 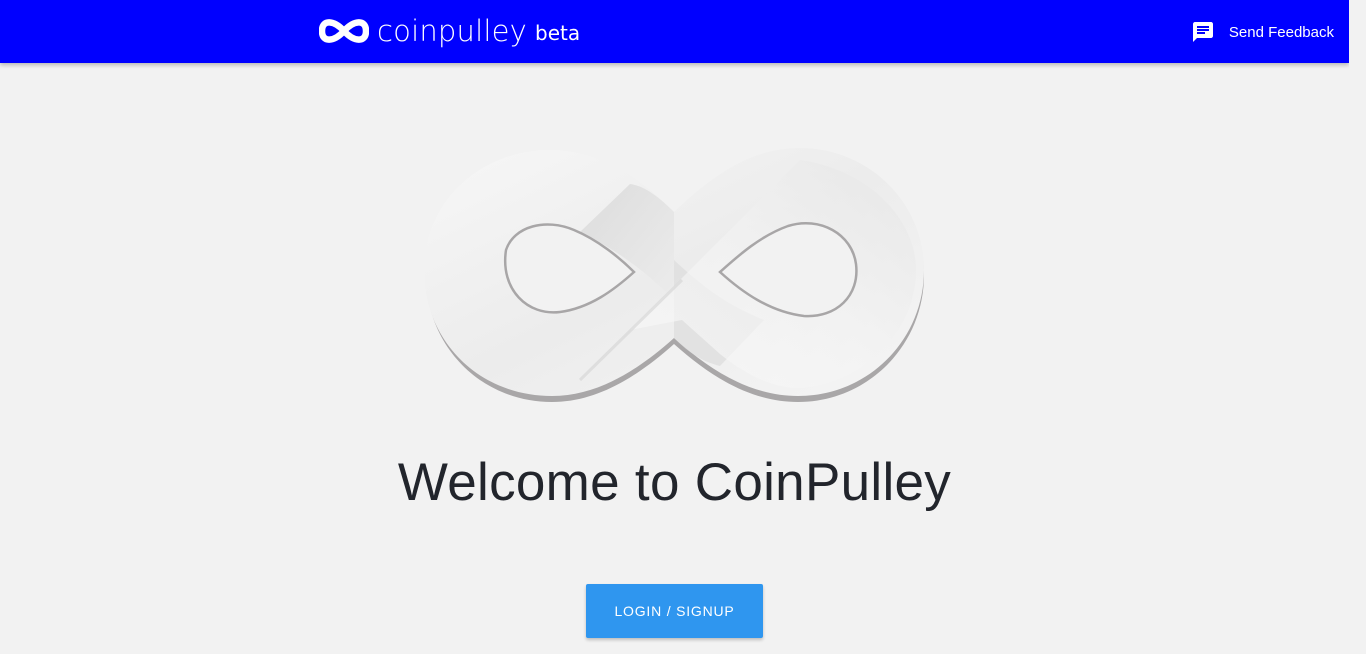 I want to click on send-feedback-button: Send Feedback, so click(x=1262, y=32).